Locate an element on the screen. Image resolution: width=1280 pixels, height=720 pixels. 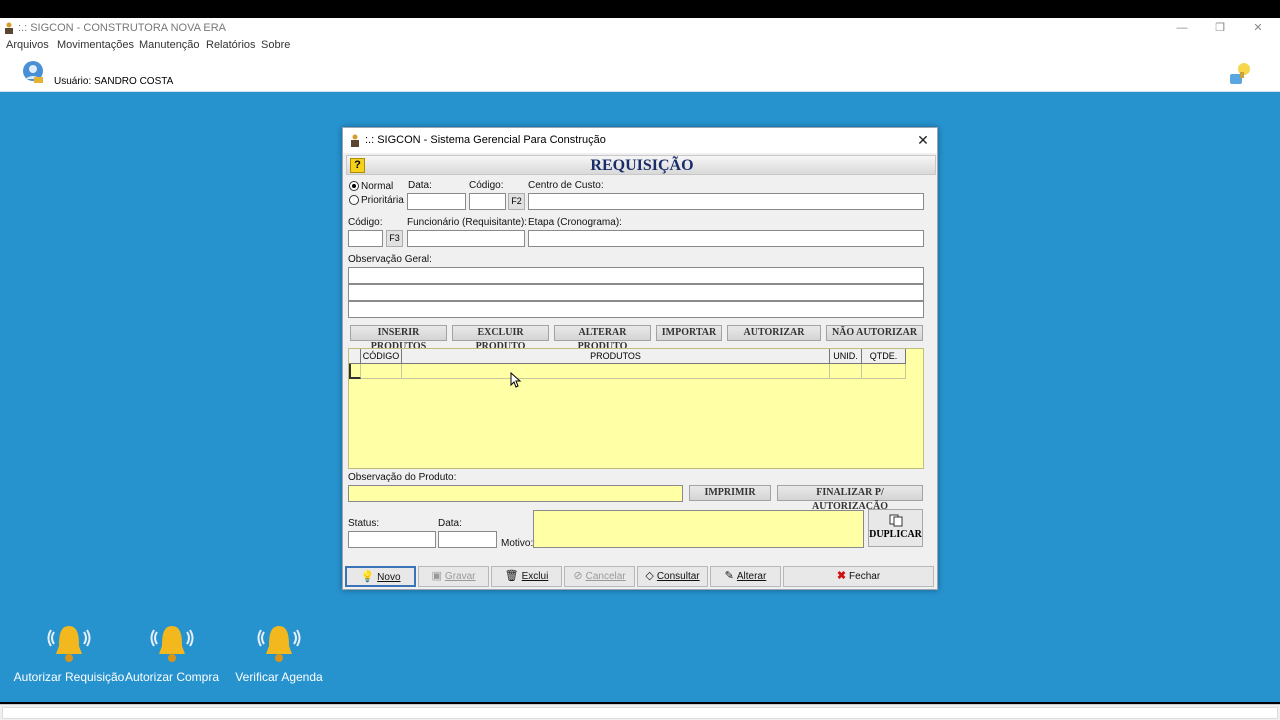
shortcut-autorizar-requisicao: Autorizar Requisição is located at coordinates (69, 653).